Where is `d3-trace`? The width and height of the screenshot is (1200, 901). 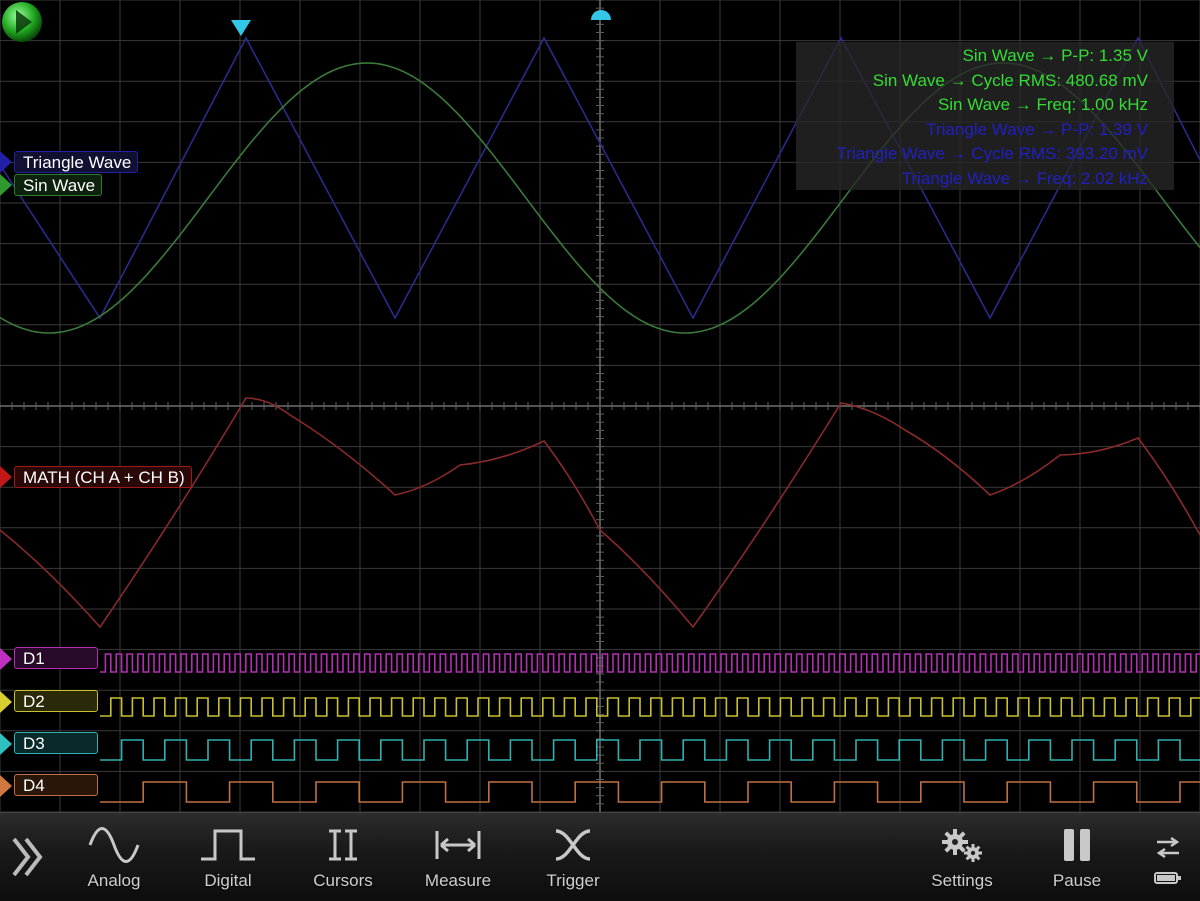 d3-trace is located at coordinates (650, 750).